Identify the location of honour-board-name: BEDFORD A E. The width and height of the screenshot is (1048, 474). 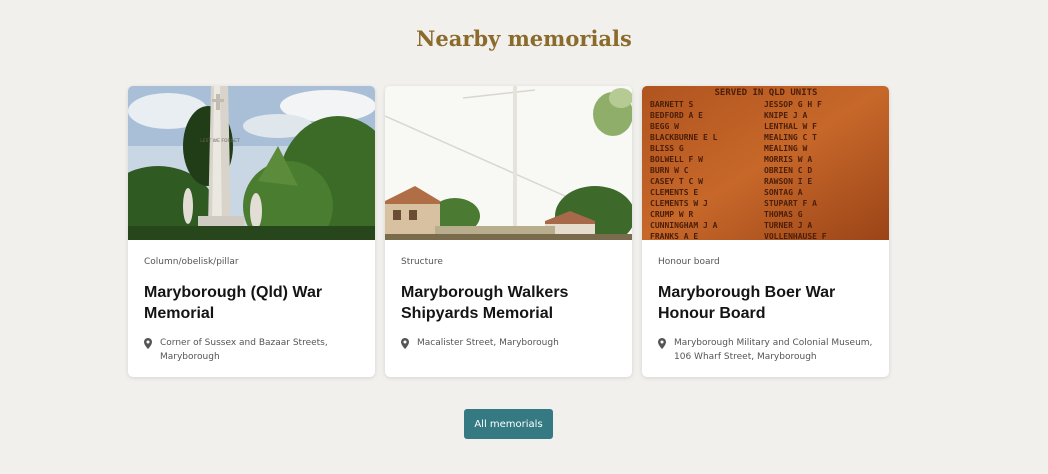
(676, 115).